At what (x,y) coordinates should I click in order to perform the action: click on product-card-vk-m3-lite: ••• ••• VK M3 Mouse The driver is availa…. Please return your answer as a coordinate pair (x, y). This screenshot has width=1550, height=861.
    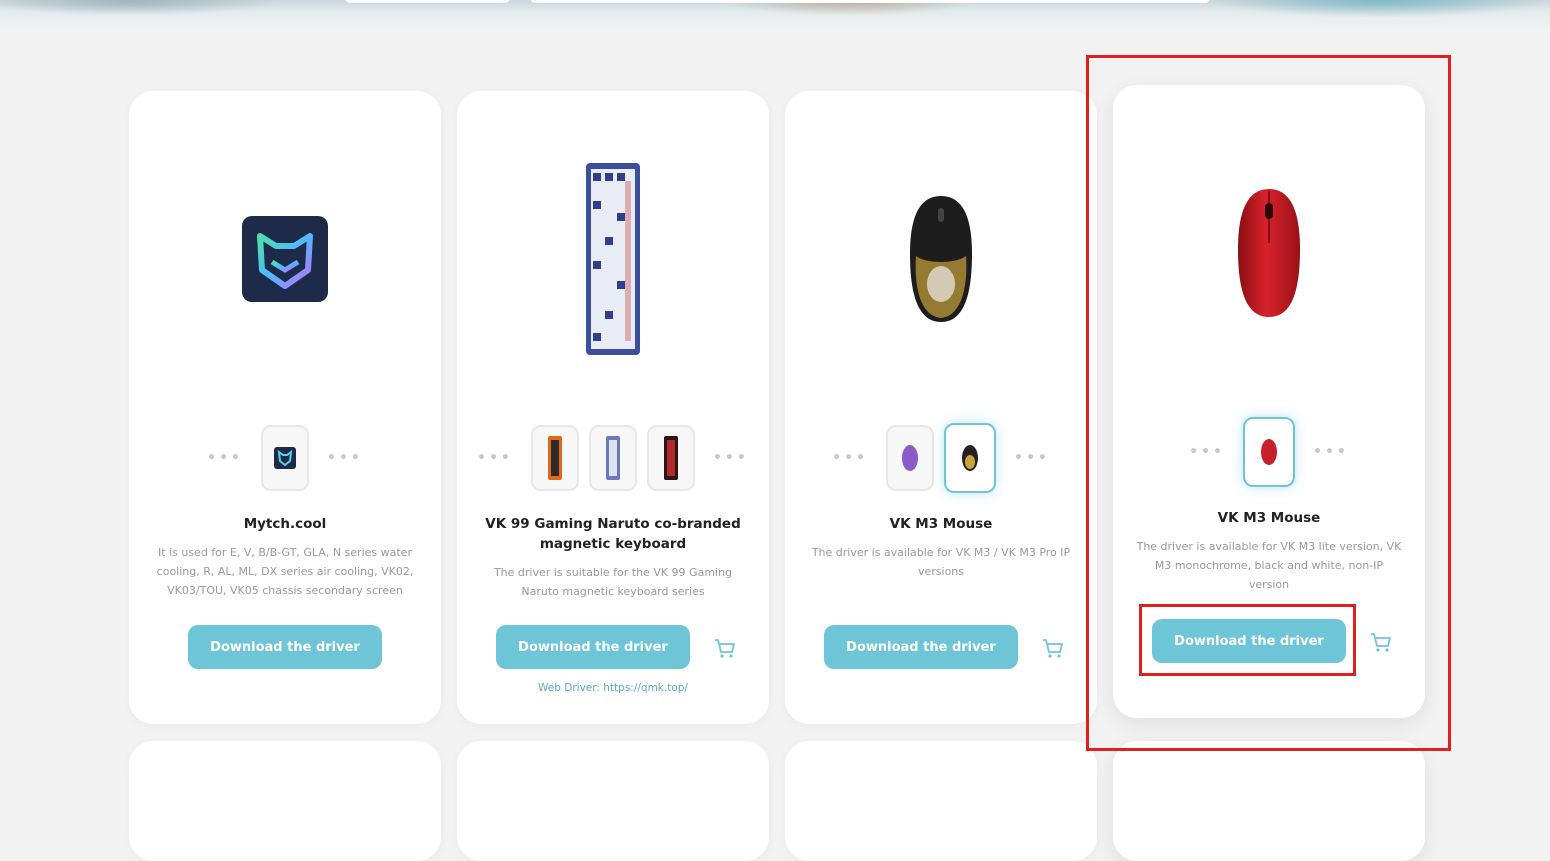
    Looking at the image, I should click on (1269, 401).